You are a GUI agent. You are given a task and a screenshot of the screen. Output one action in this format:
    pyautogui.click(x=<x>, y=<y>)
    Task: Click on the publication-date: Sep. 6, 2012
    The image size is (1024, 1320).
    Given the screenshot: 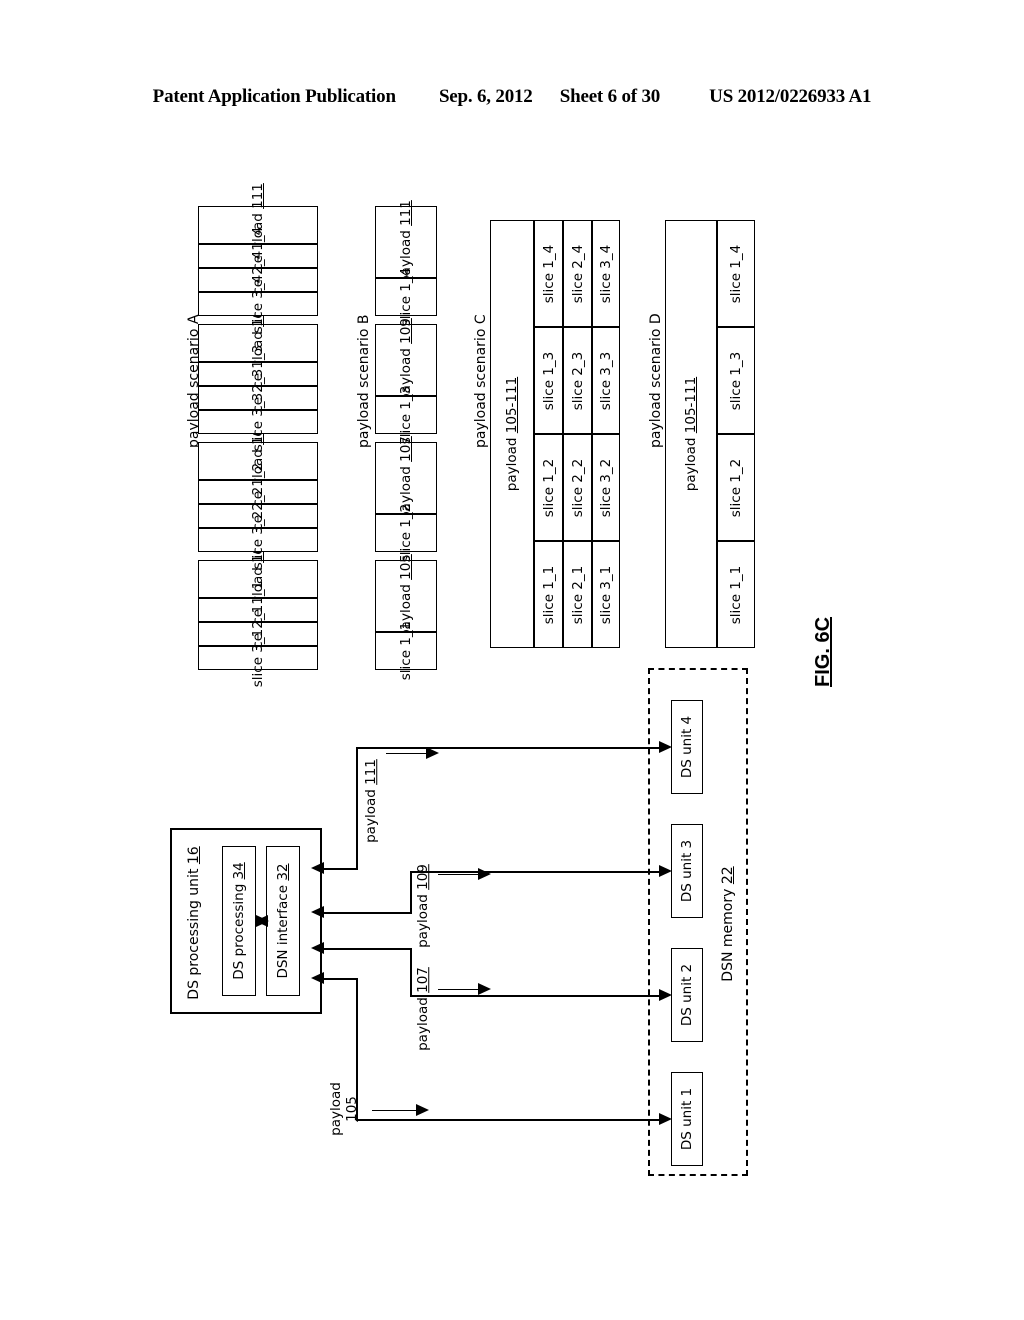 What is the action you would take?
    pyautogui.click(x=485, y=96)
    